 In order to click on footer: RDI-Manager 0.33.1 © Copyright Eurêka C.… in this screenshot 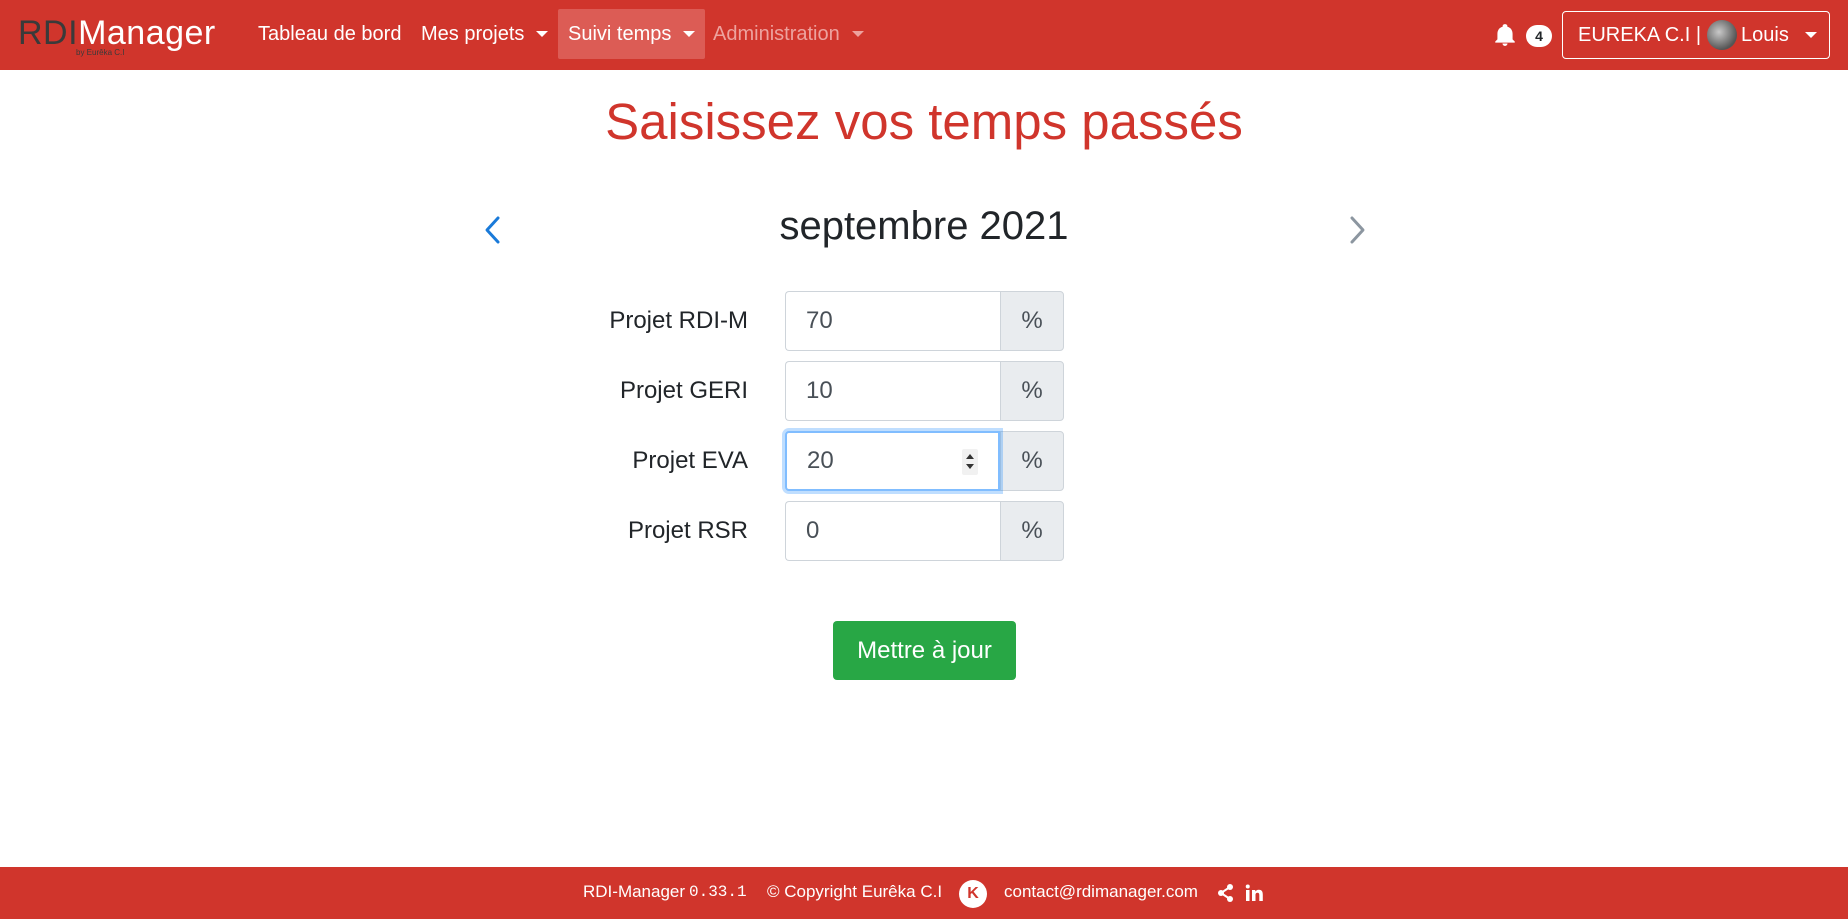, I will do `click(924, 893)`.